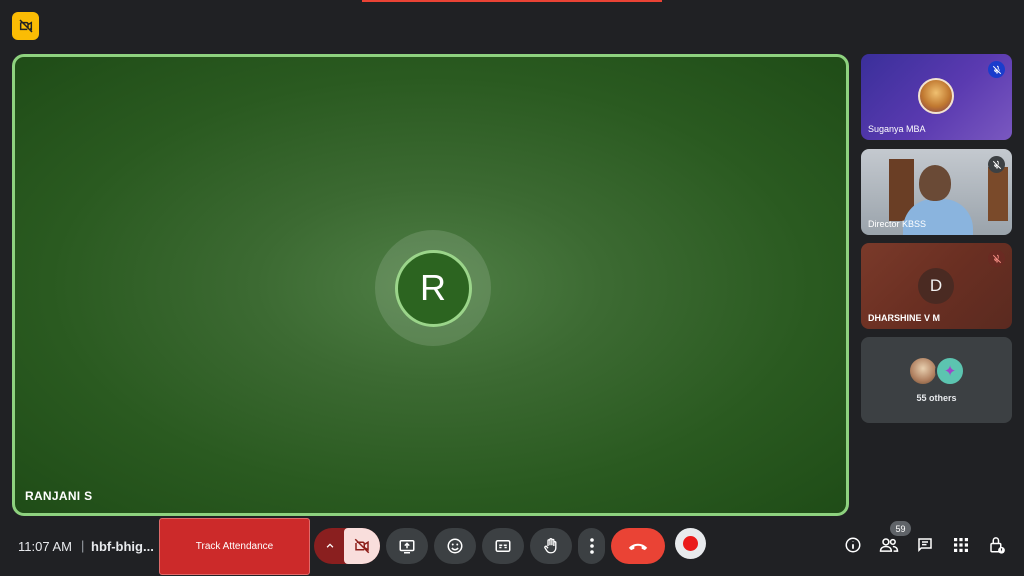 The image size is (1024, 576). I want to click on participant-name: DHARSHINE V M, so click(904, 318).